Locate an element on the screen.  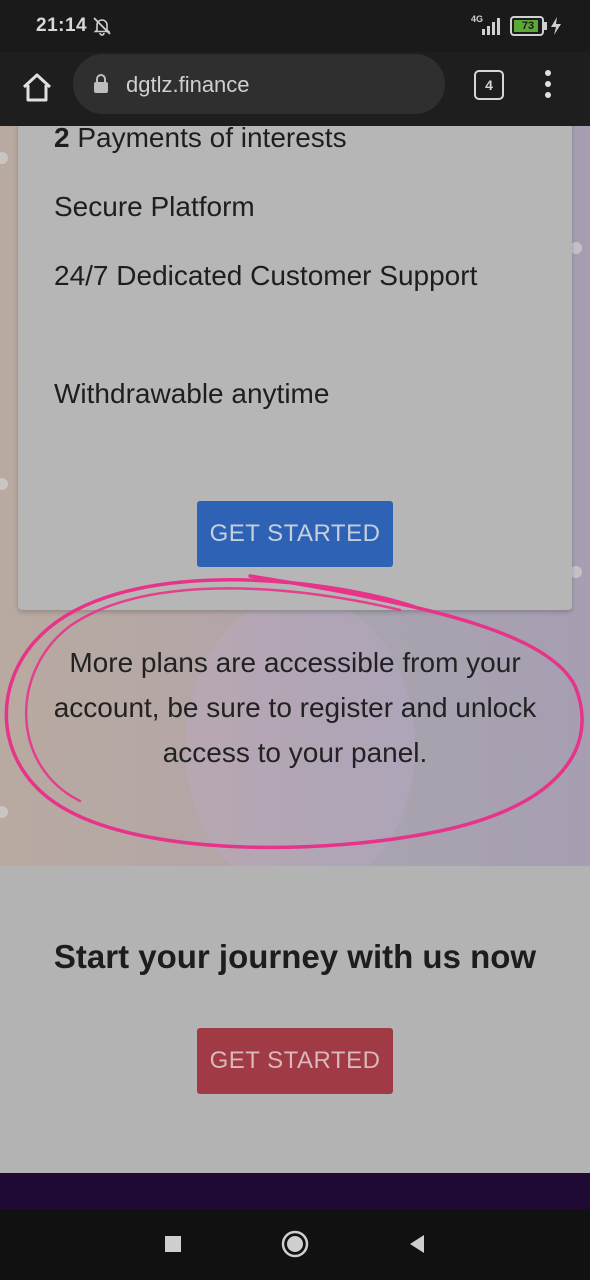
plan-feature: 2 Payments of interests is located at coordinates (200, 140).